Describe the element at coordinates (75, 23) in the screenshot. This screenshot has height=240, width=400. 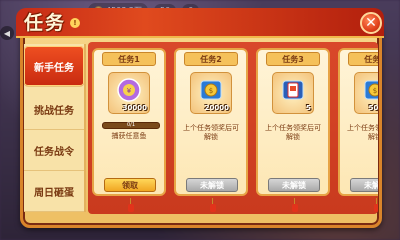
I see `info-badge-icon: !` at that location.